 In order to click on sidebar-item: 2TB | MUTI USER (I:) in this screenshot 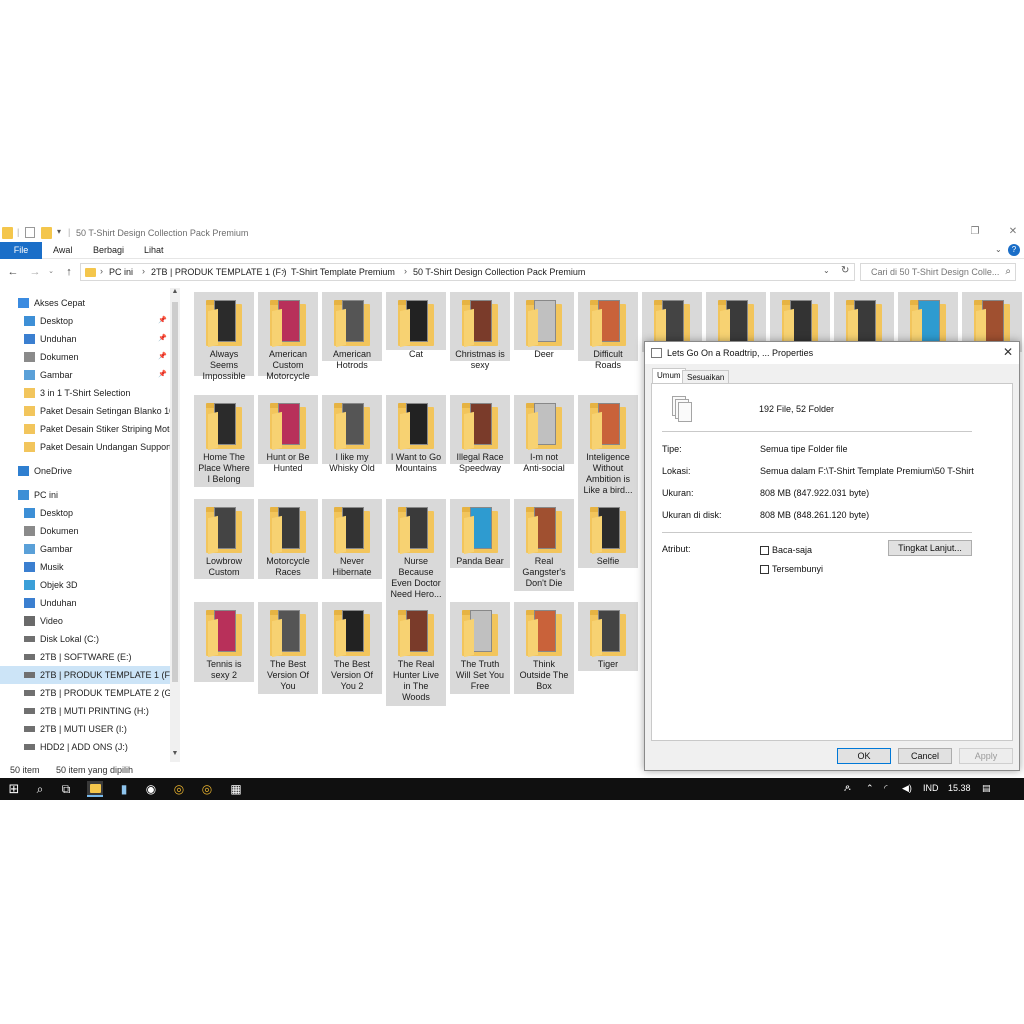, I will do `click(85, 729)`.